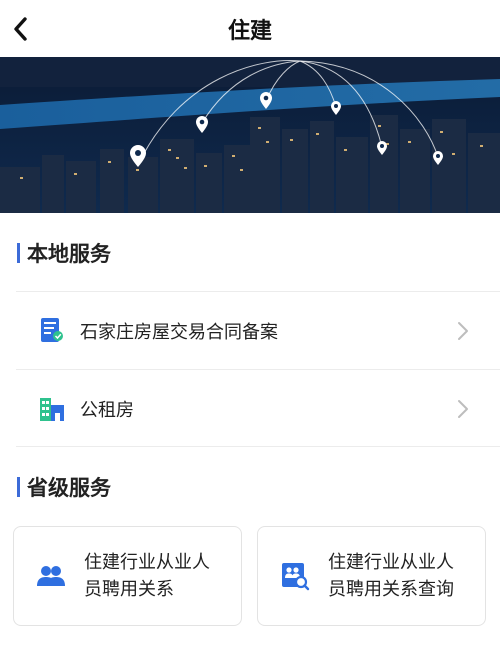 This screenshot has width=500, height=667. Describe the element at coordinates (51, 576) in the screenshot. I see `people-icon` at that location.